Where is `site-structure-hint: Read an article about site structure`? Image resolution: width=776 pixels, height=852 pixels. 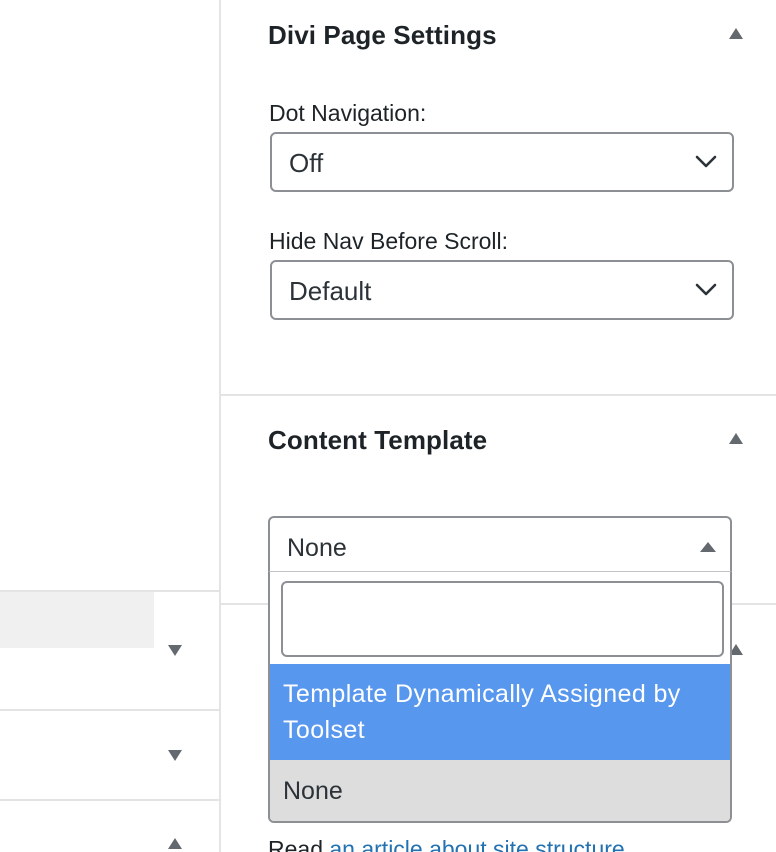
site-structure-hint: Read an article about site structure is located at coordinates (446, 844).